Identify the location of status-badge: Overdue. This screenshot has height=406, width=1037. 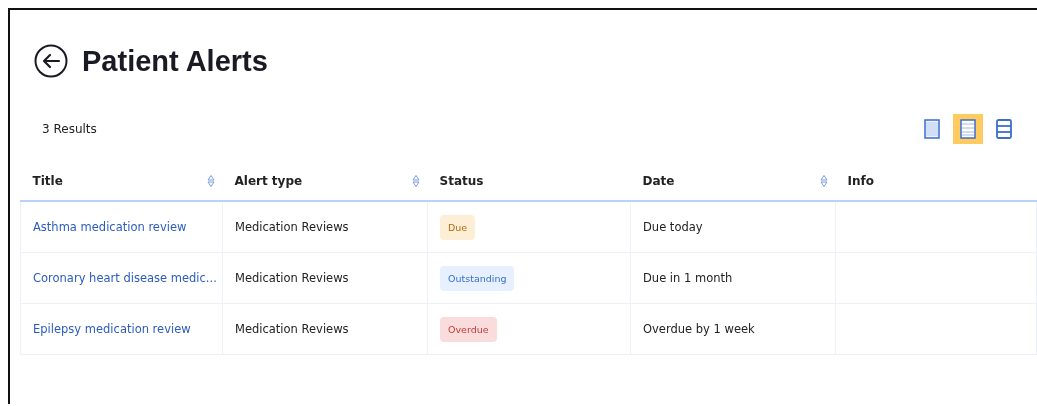
(468, 329).